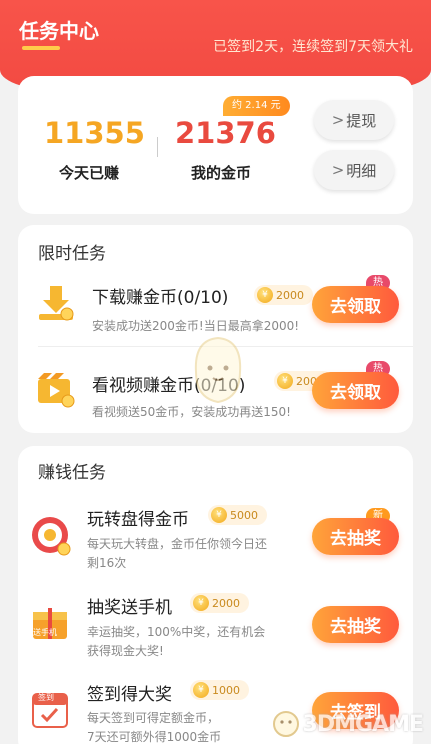  Describe the element at coordinates (56, 390) in the screenshot. I see `video-icon` at that location.